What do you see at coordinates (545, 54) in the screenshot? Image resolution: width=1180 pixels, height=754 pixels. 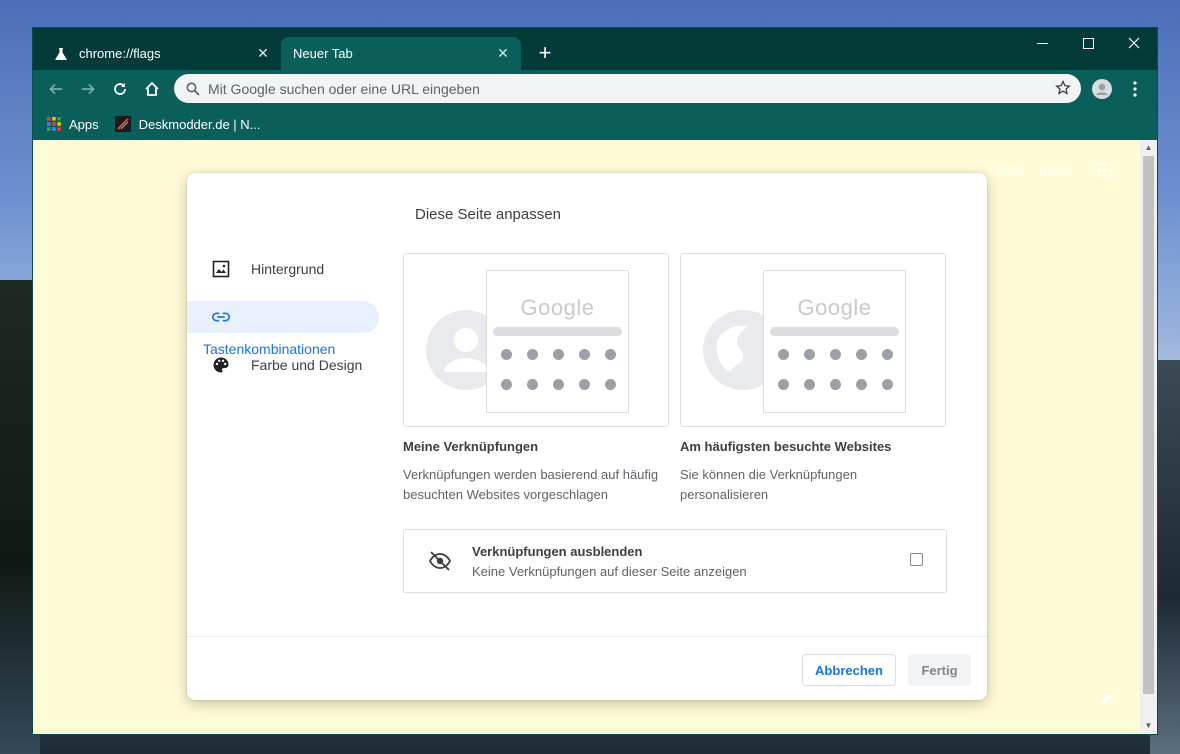 I see `new-tab-plus-icon: +` at bounding box center [545, 54].